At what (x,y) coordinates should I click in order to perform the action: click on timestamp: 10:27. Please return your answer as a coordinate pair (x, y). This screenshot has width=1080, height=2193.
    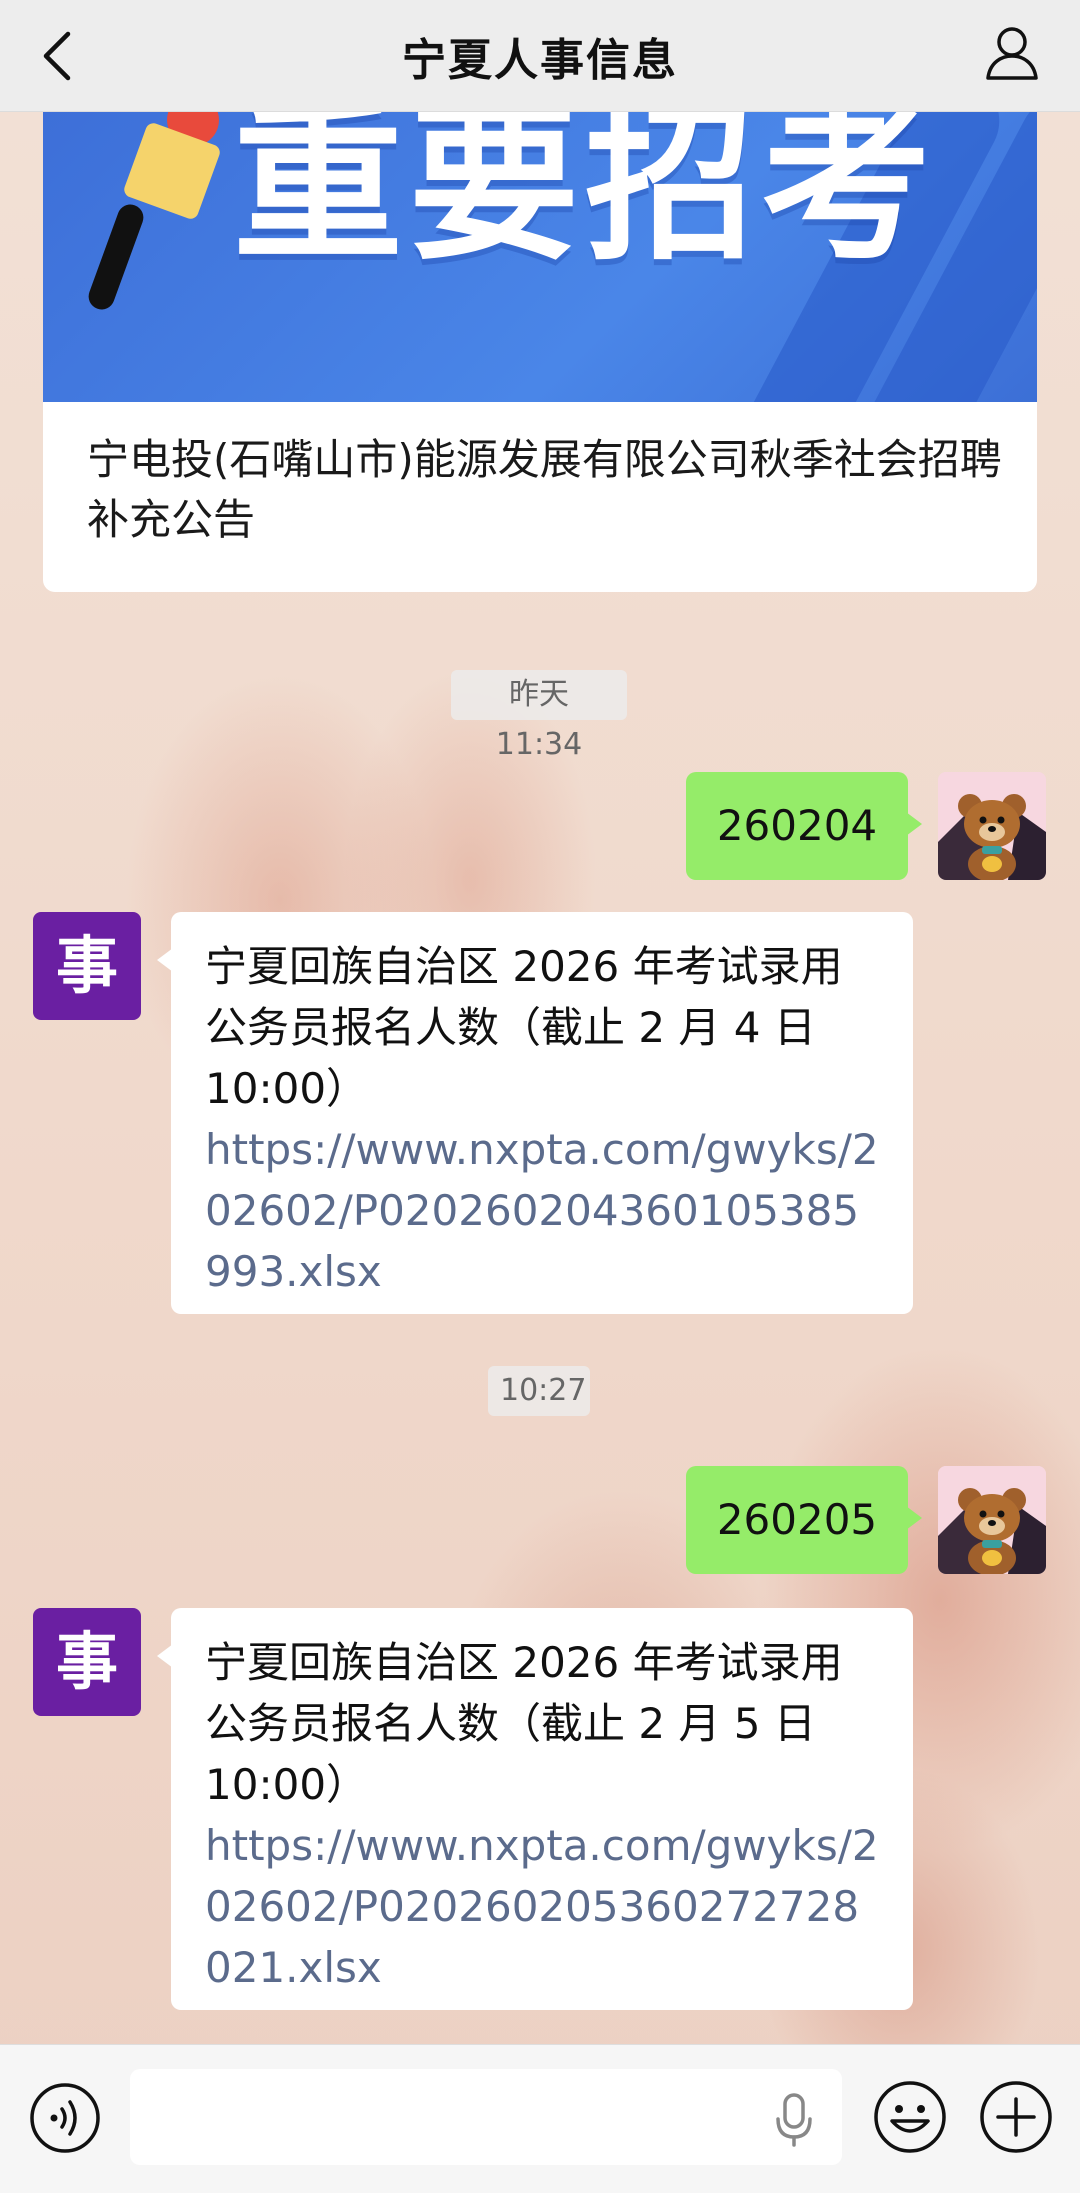
    Looking at the image, I should click on (539, 1391).